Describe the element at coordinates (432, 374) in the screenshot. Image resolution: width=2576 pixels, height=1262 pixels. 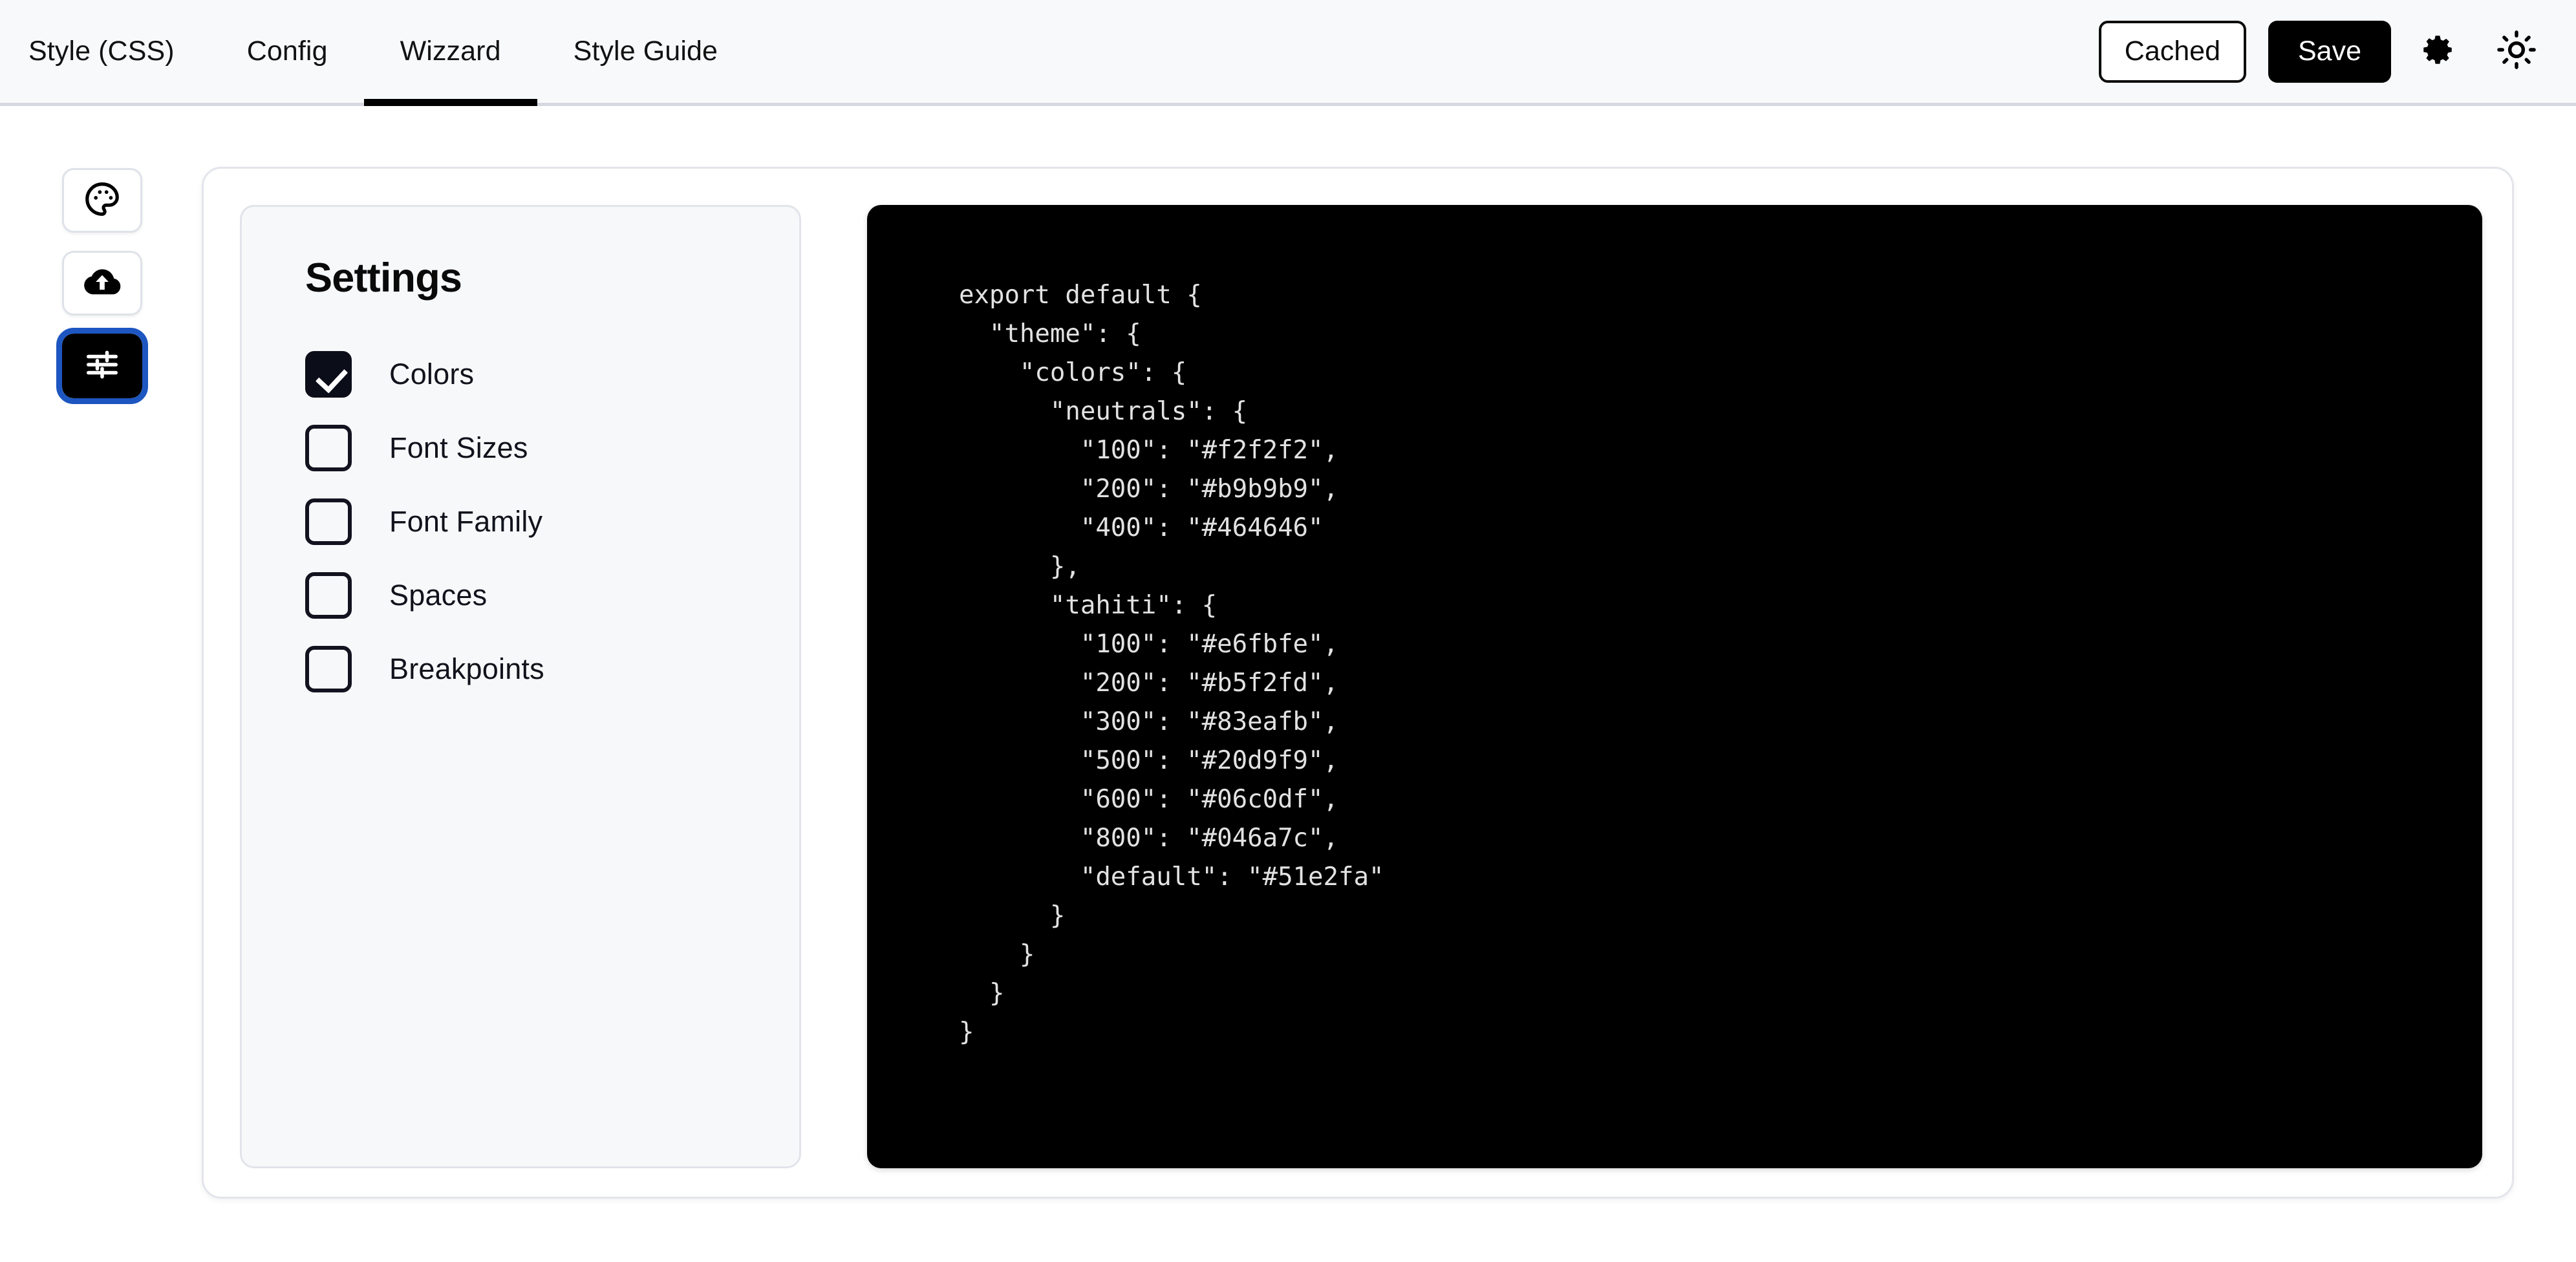
I see `checkbox-label: Colors` at that location.